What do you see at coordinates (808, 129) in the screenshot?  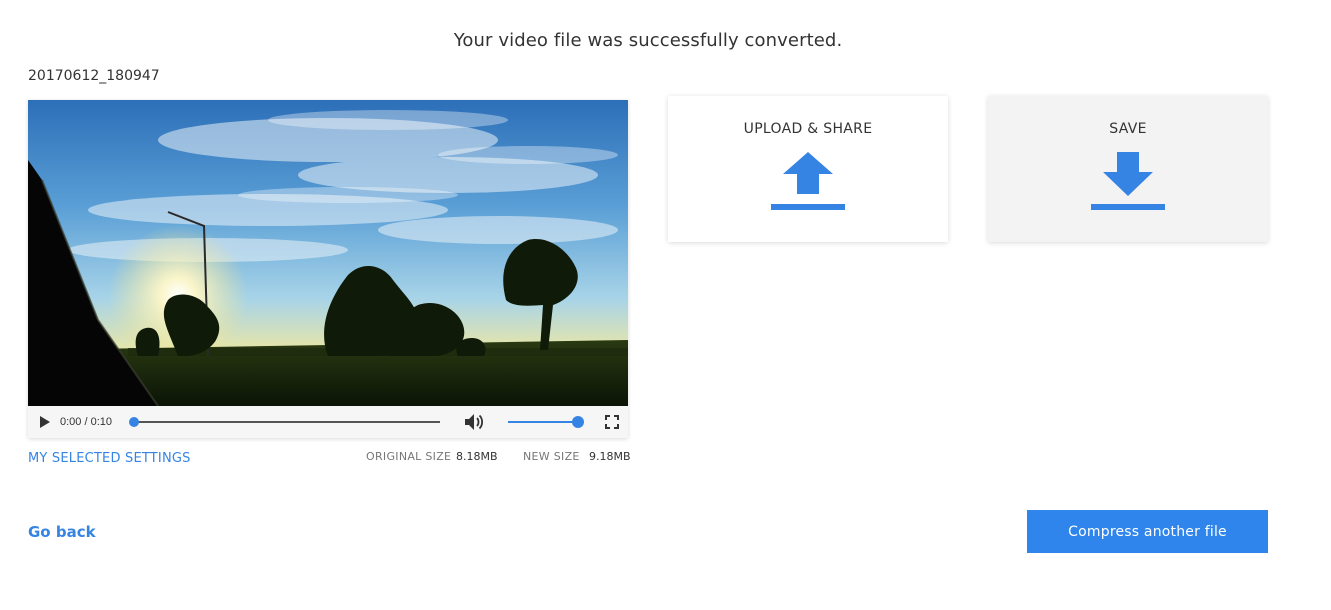 I see `upload-share-label: UPLOAD & SHARE` at bounding box center [808, 129].